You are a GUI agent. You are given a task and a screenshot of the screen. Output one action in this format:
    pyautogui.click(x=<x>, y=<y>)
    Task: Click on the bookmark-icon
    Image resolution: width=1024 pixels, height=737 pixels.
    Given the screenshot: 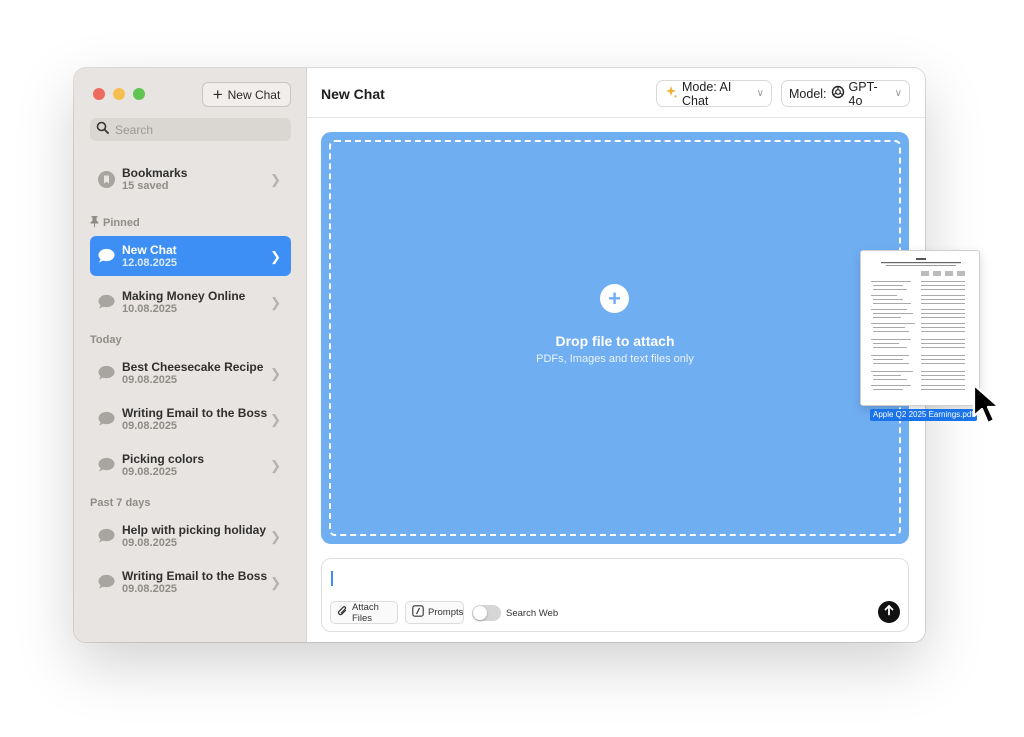 What is the action you would take?
    pyautogui.click(x=106, y=179)
    